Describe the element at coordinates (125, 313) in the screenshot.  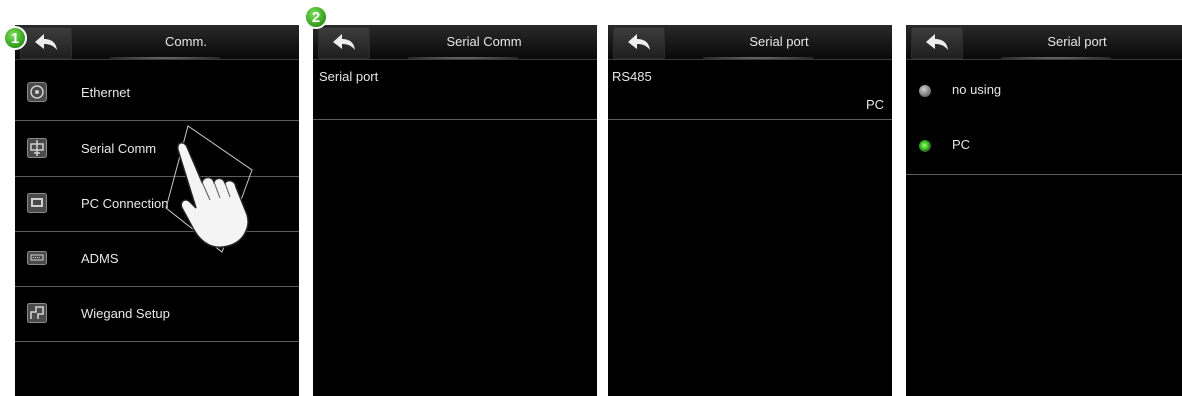
I see `menu-item-label: Wiegand Setup` at that location.